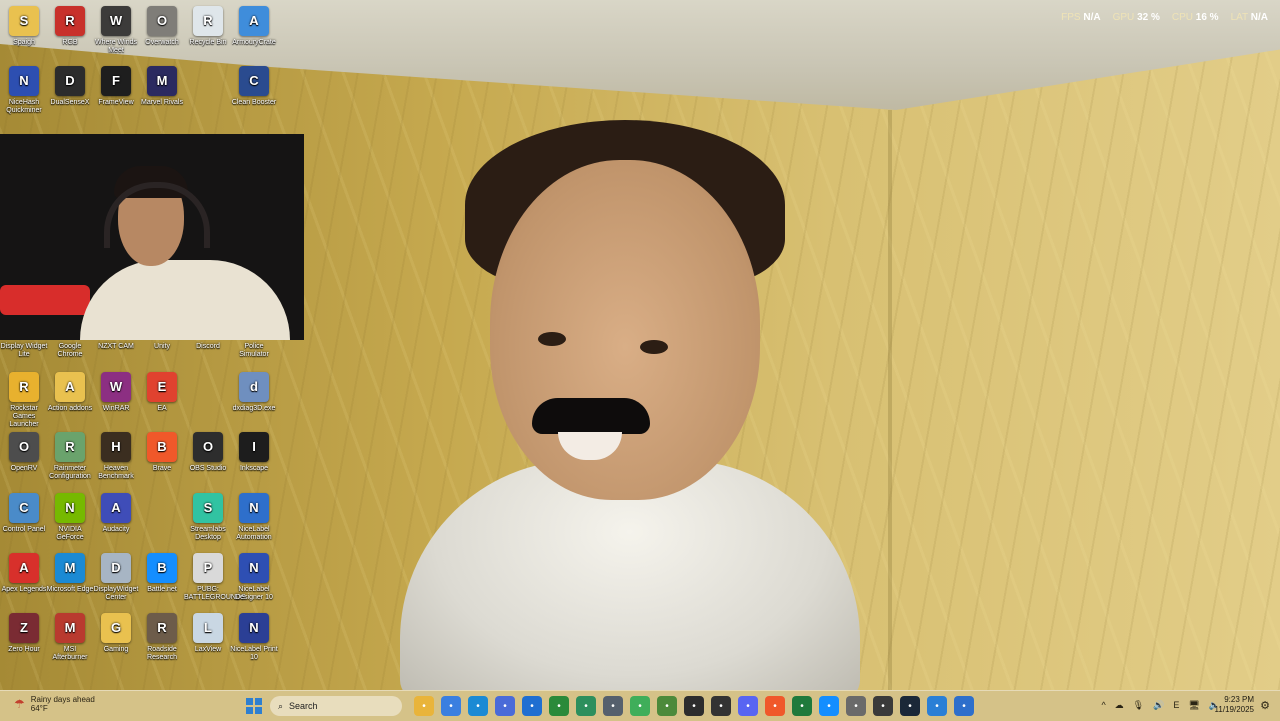 Image resolution: width=1280 pixels, height=721 pixels. What do you see at coordinates (856, 706) in the screenshot?
I see `settings-icon: •` at bounding box center [856, 706].